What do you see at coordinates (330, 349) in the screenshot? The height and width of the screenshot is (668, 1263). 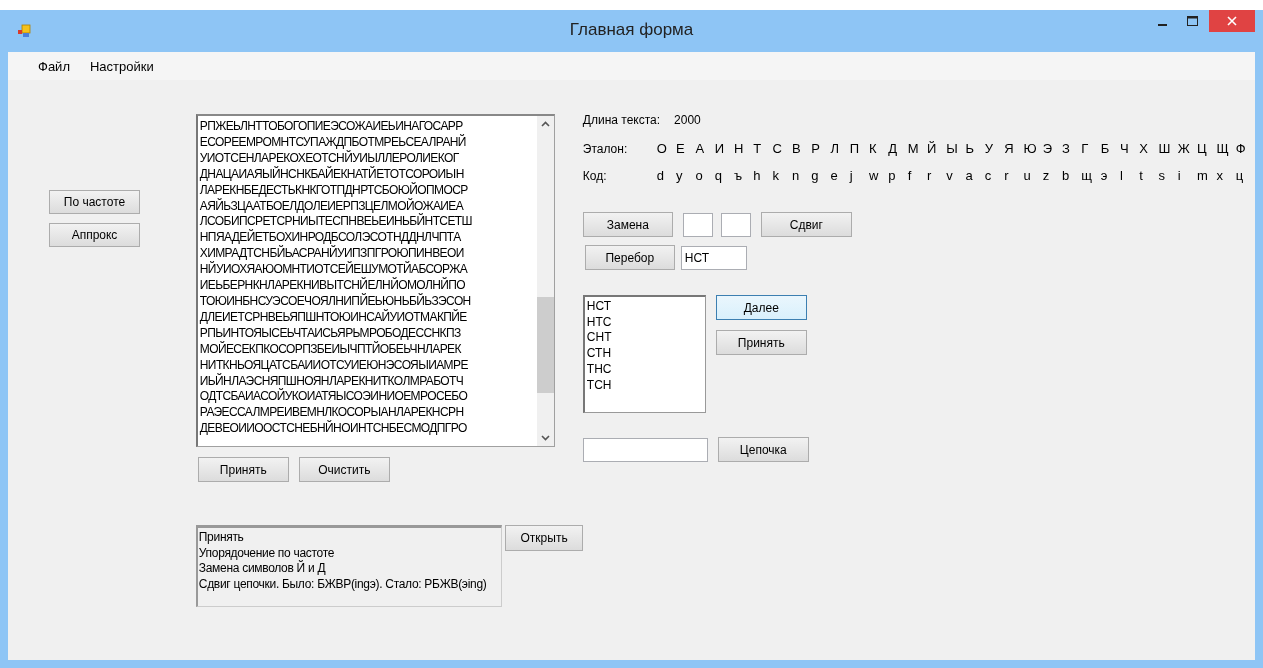 I see `text-line: МОЙЕСЕКПКОСОРПЗБЕИЫЧПТЙОБЕЬЧНЛАРЕК` at bounding box center [330, 349].